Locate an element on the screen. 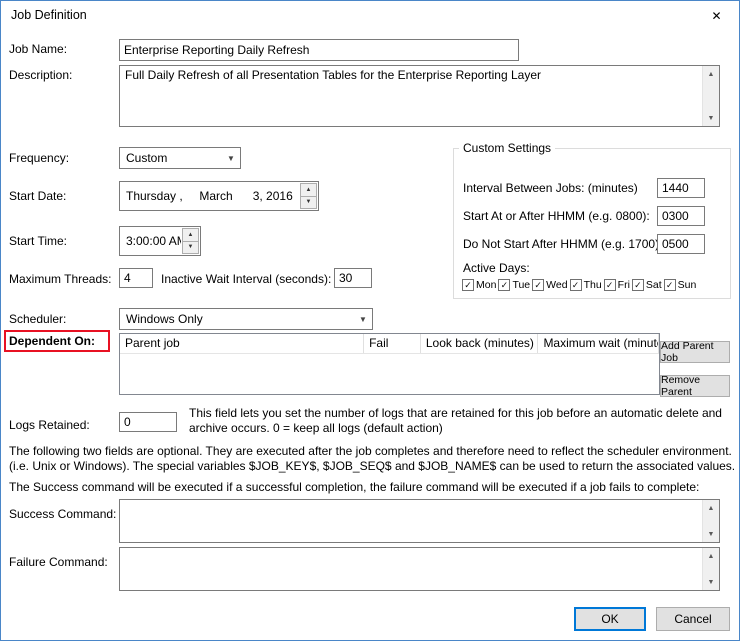 Image resolution: width=740 pixels, height=641 pixels. column-look-back: Look back (minutes) is located at coordinates (480, 343).